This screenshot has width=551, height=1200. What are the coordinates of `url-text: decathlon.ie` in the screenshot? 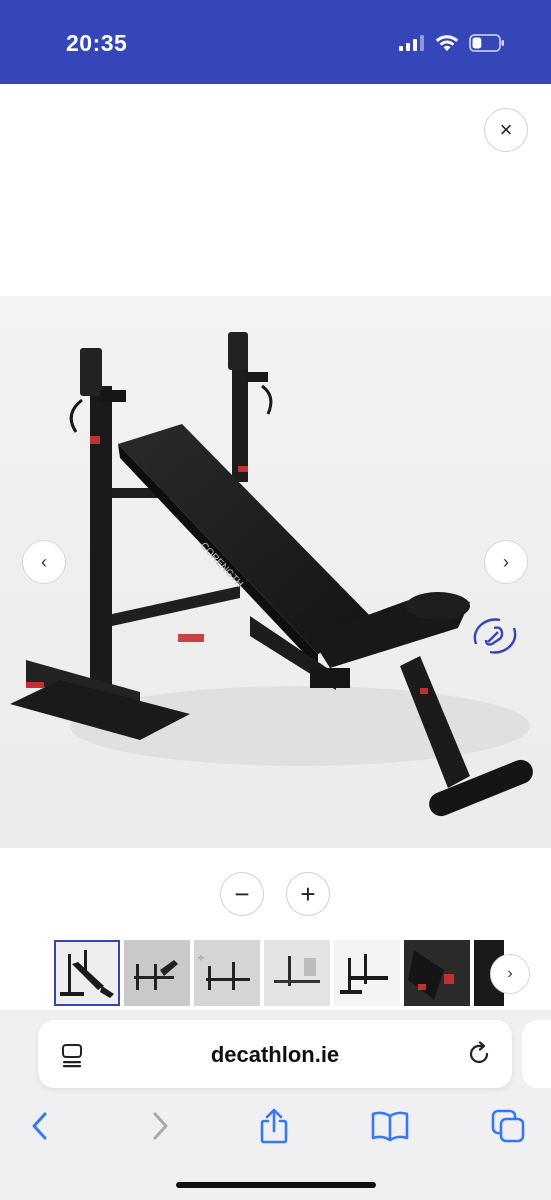 It's located at (275, 1055).